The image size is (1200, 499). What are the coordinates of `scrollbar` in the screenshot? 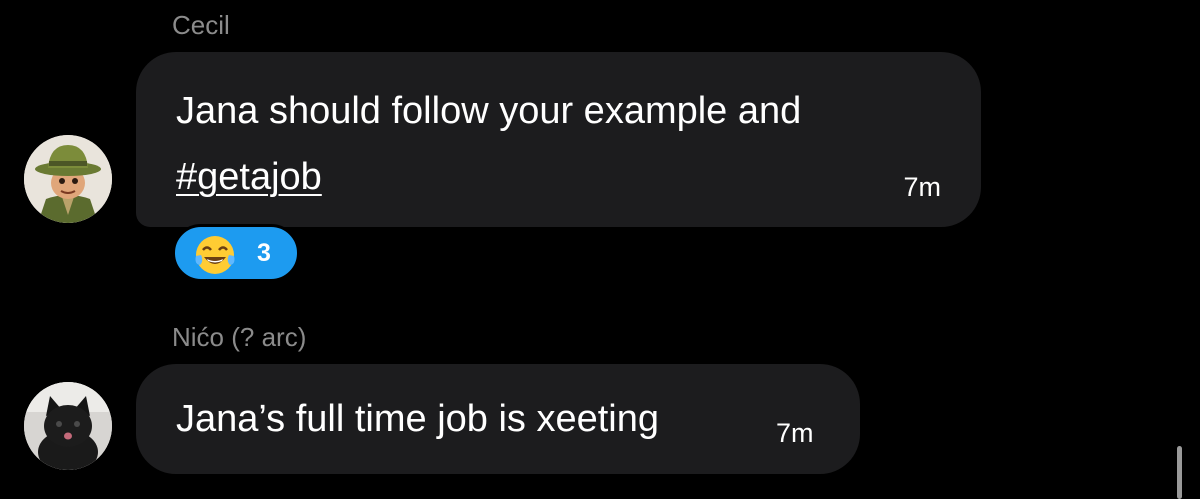 It's located at (1179, 472).